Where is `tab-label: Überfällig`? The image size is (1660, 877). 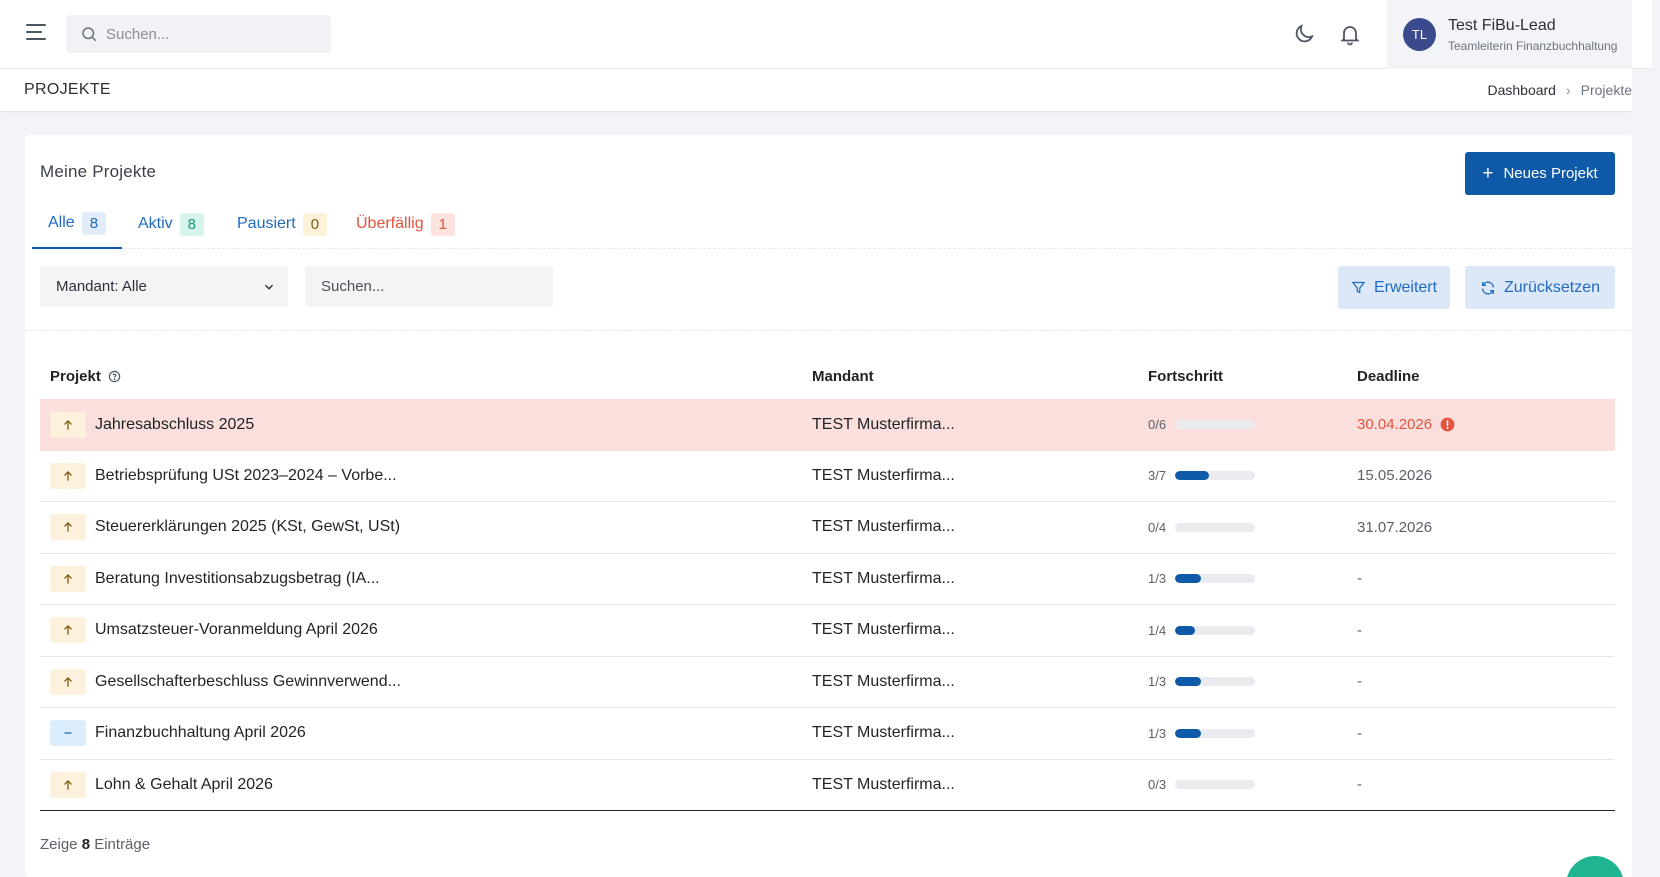 tab-label: Überfällig is located at coordinates (390, 223).